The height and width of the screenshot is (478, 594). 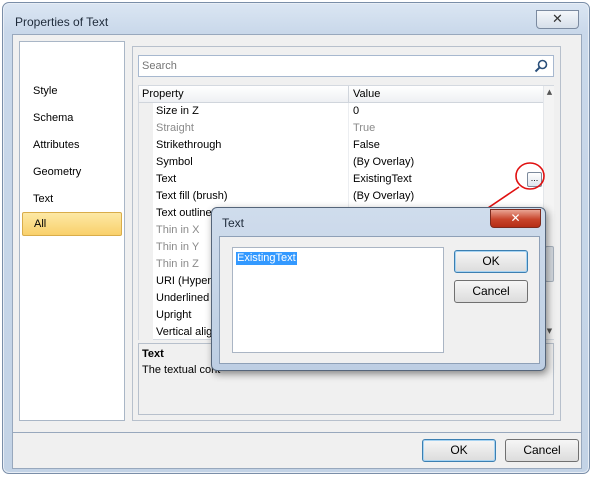 What do you see at coordinates (356, 111) in the screenshot?
I see `property-value: 0` at bounding box center [356, 111].